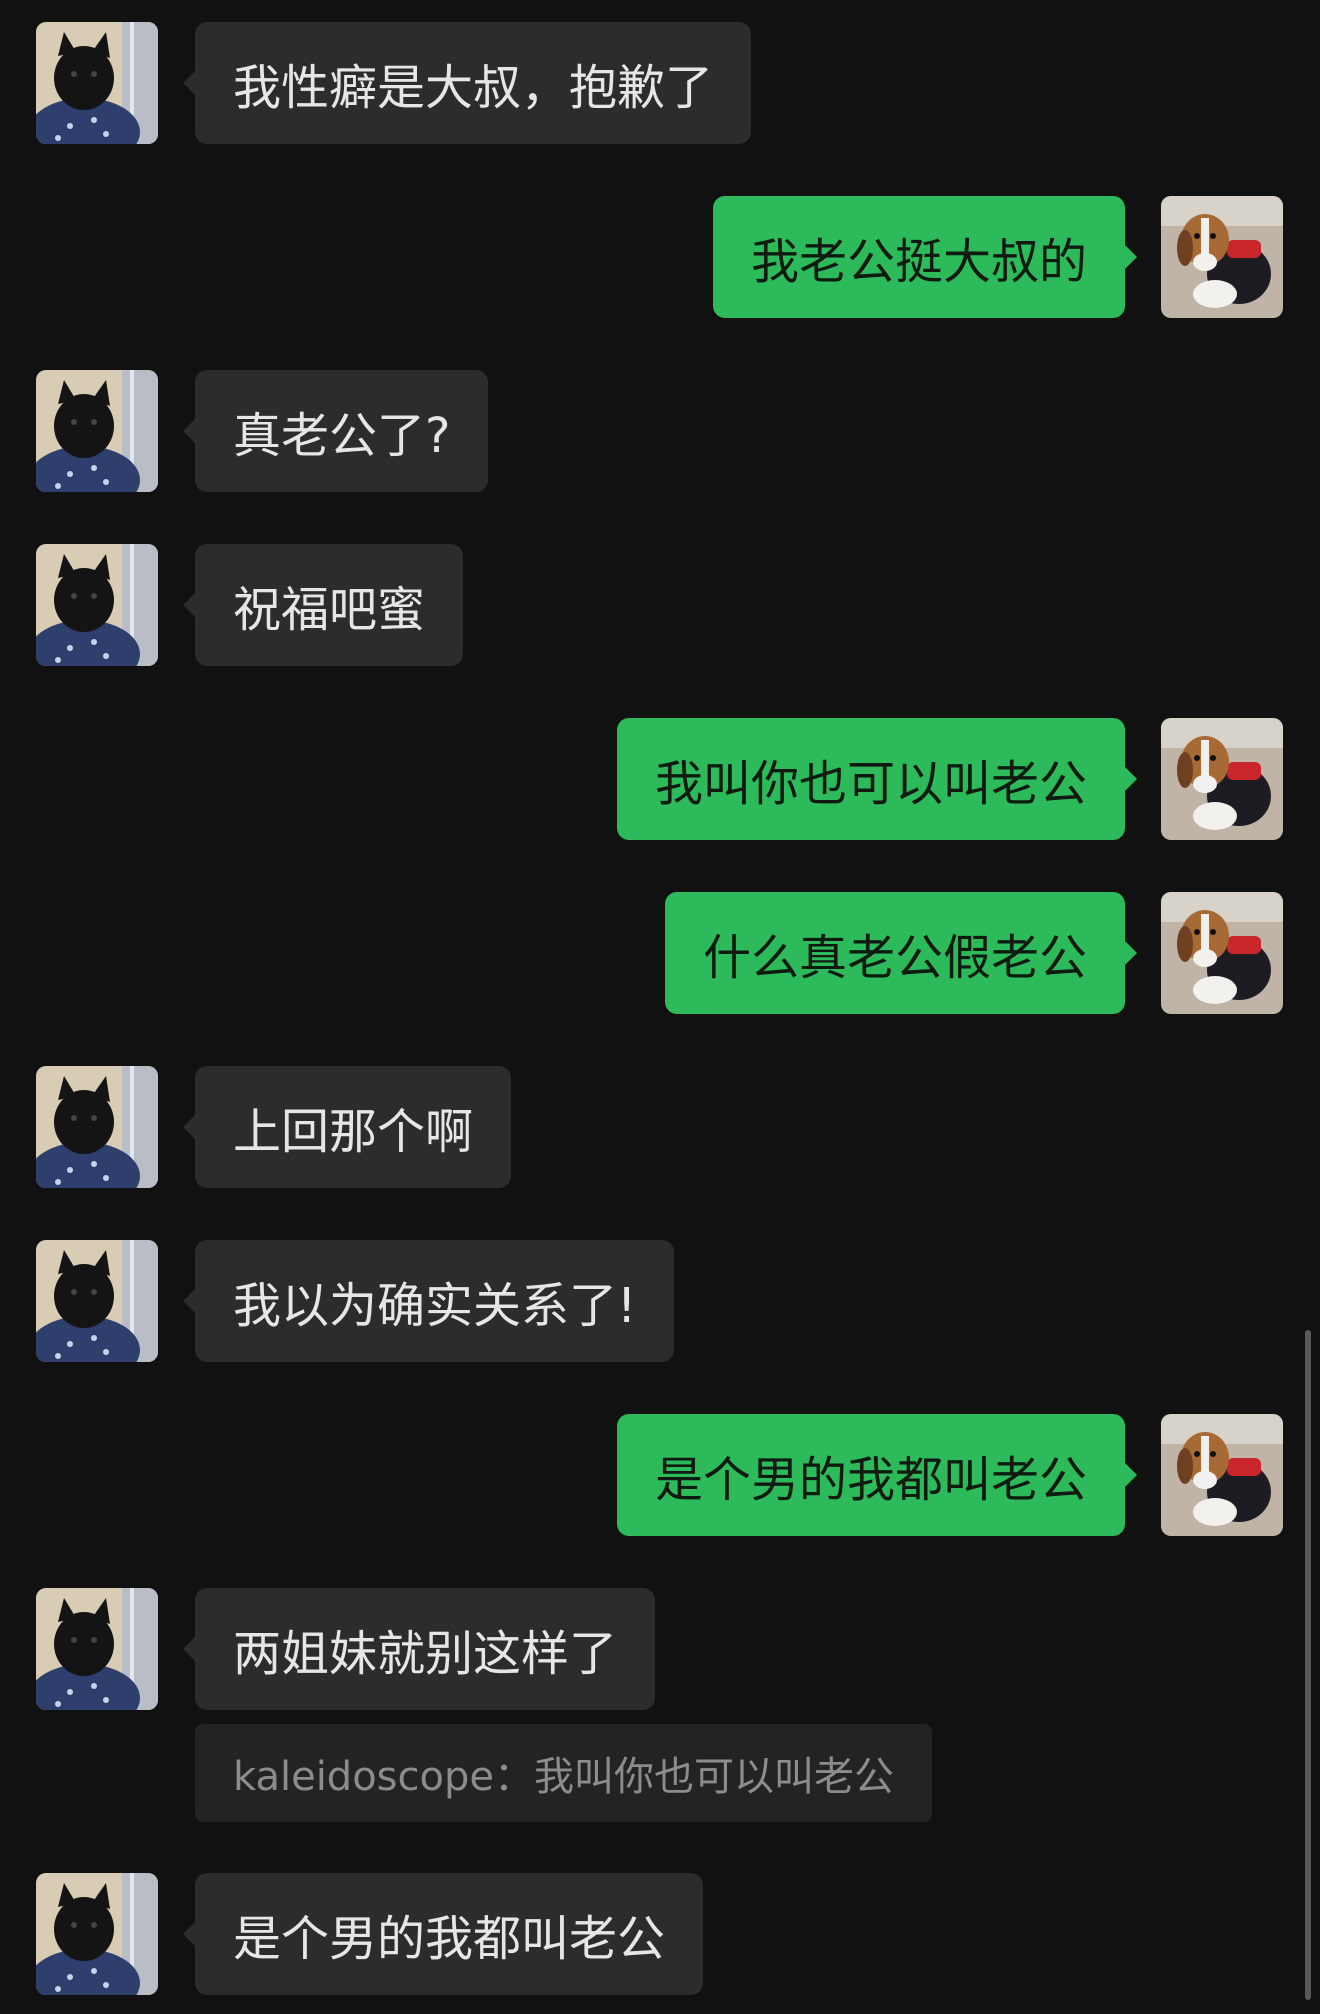  What do you see at coordinates (901, 953) in the screenshot?
I see `outgoing-message-bubble: 什么真老公假老公` at bounding box center [901, 953].